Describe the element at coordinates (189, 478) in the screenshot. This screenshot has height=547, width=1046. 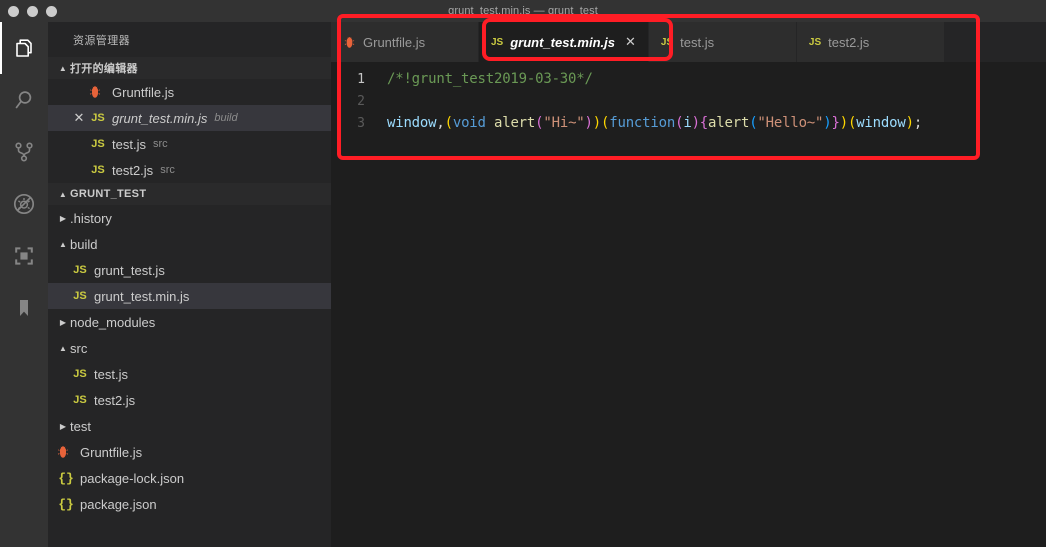
I see `tree-file-package-lock-json: {} package-lock.json` at that location.